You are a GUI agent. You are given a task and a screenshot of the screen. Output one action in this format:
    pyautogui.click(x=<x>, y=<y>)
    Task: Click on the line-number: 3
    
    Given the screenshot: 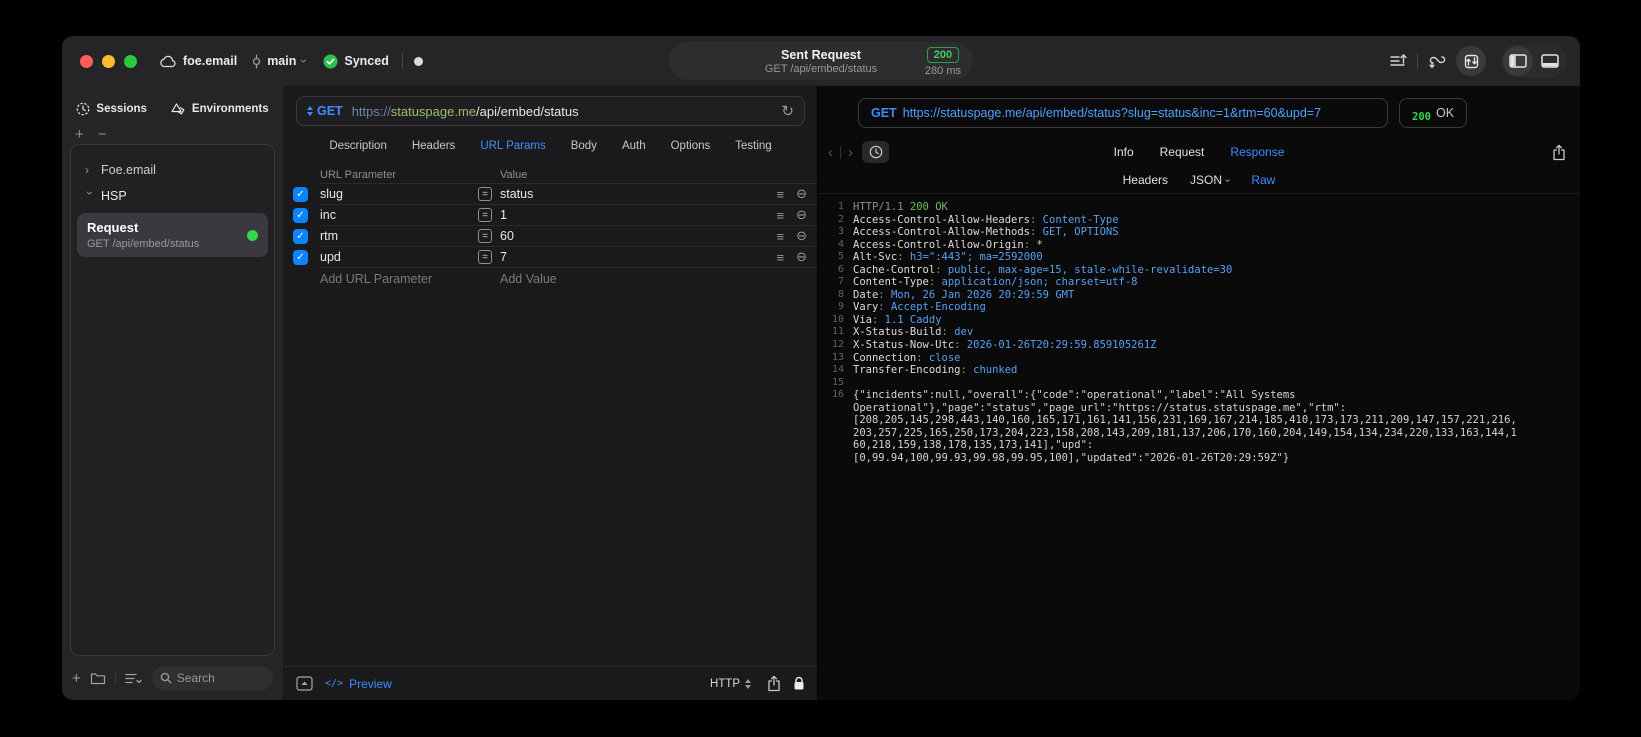 What is the action you would take?
    pyautogui.click(x=840, y=232)
    